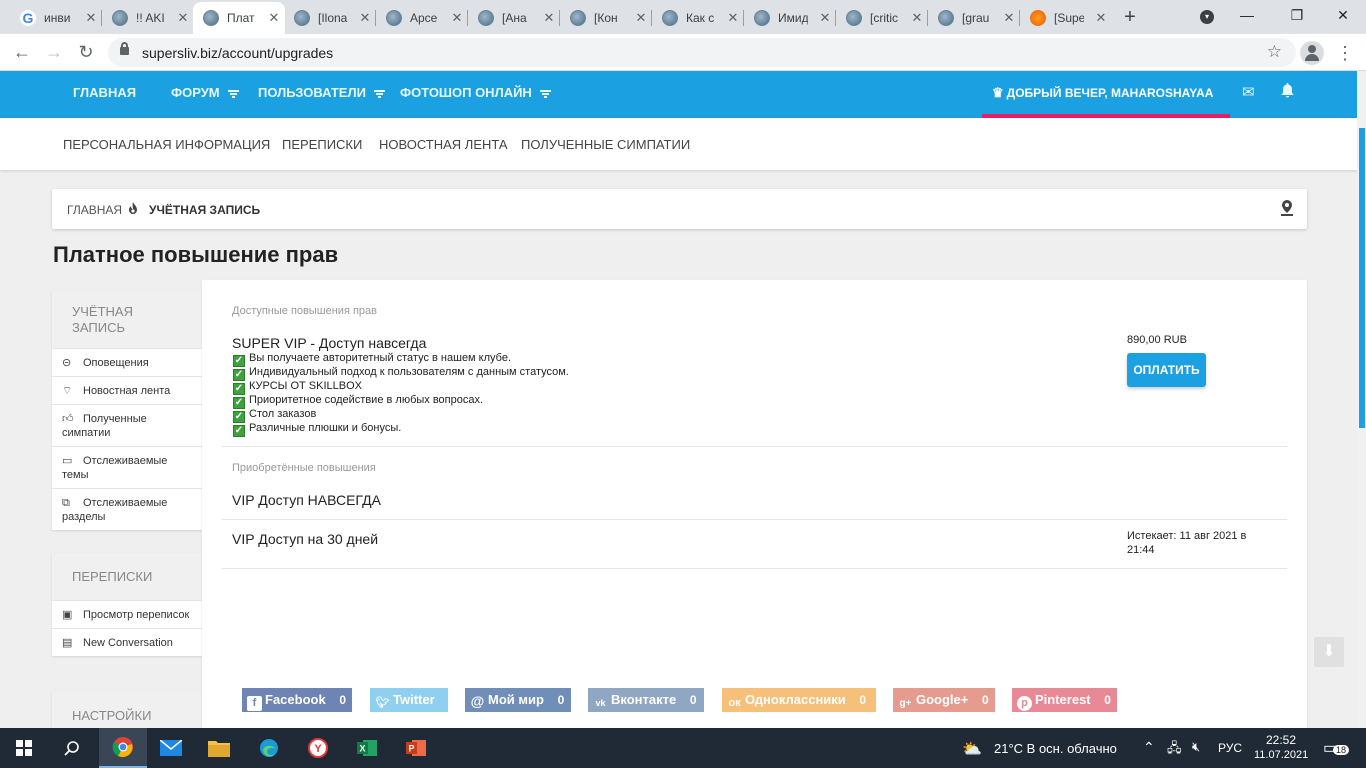  What do you see at coordinates (67, 615) in the screenshot?
I see `inbox-icon: ▣` at bounding box center [67, 615].